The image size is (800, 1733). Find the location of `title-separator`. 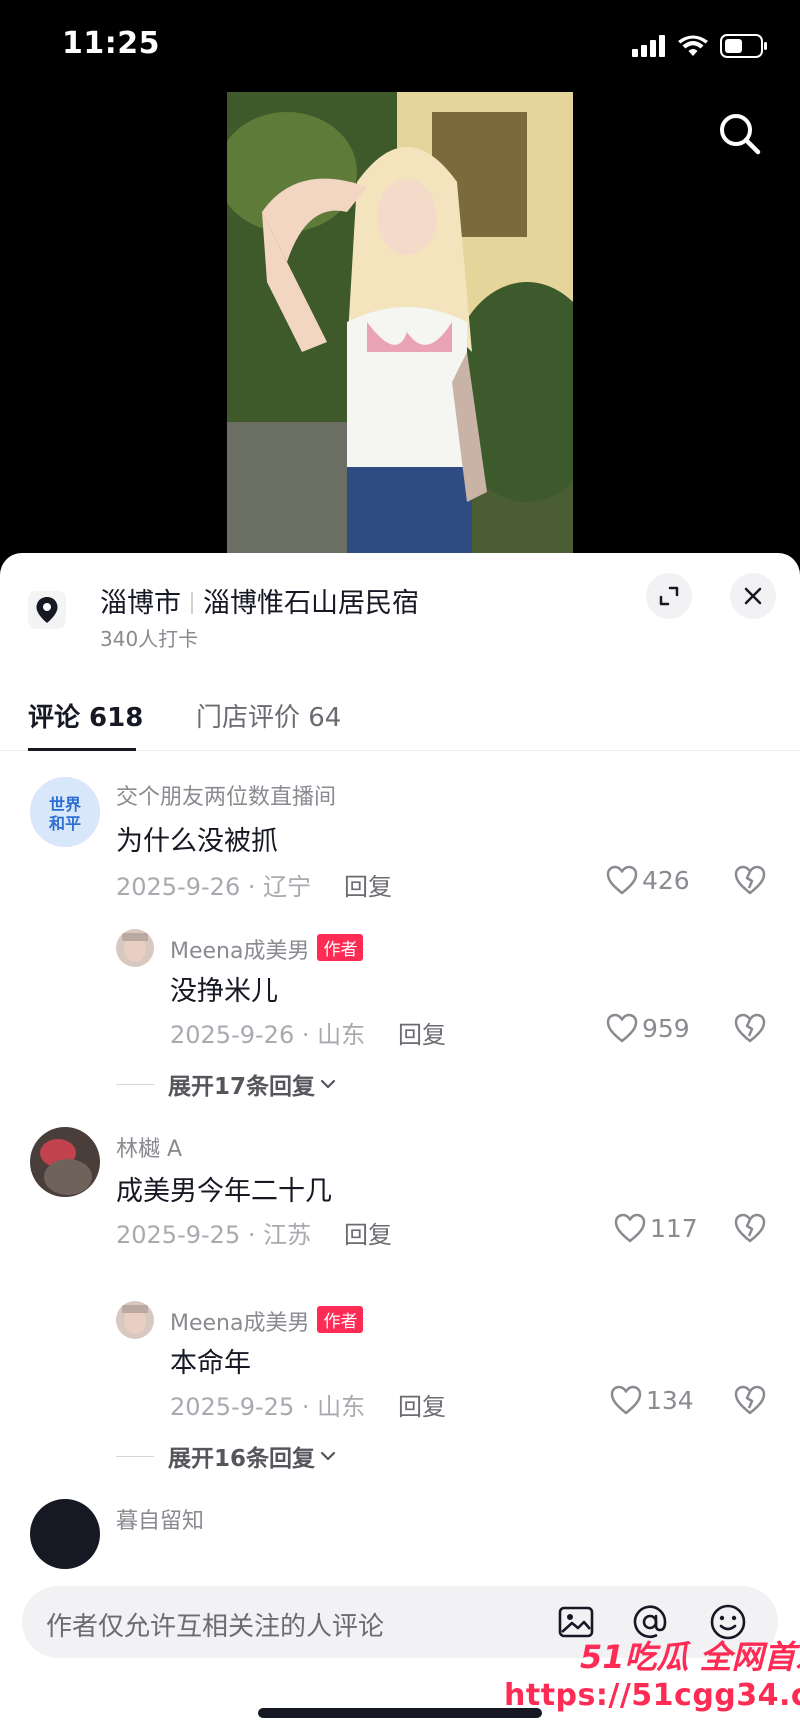

title-separator is located at coordinates (192, 603).